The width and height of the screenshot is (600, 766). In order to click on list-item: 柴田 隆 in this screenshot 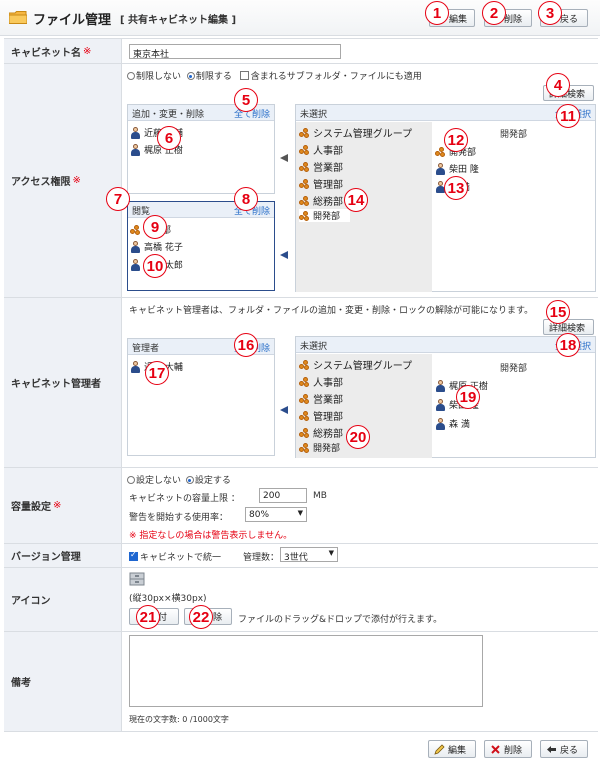, I will do `click(457, 168)`.